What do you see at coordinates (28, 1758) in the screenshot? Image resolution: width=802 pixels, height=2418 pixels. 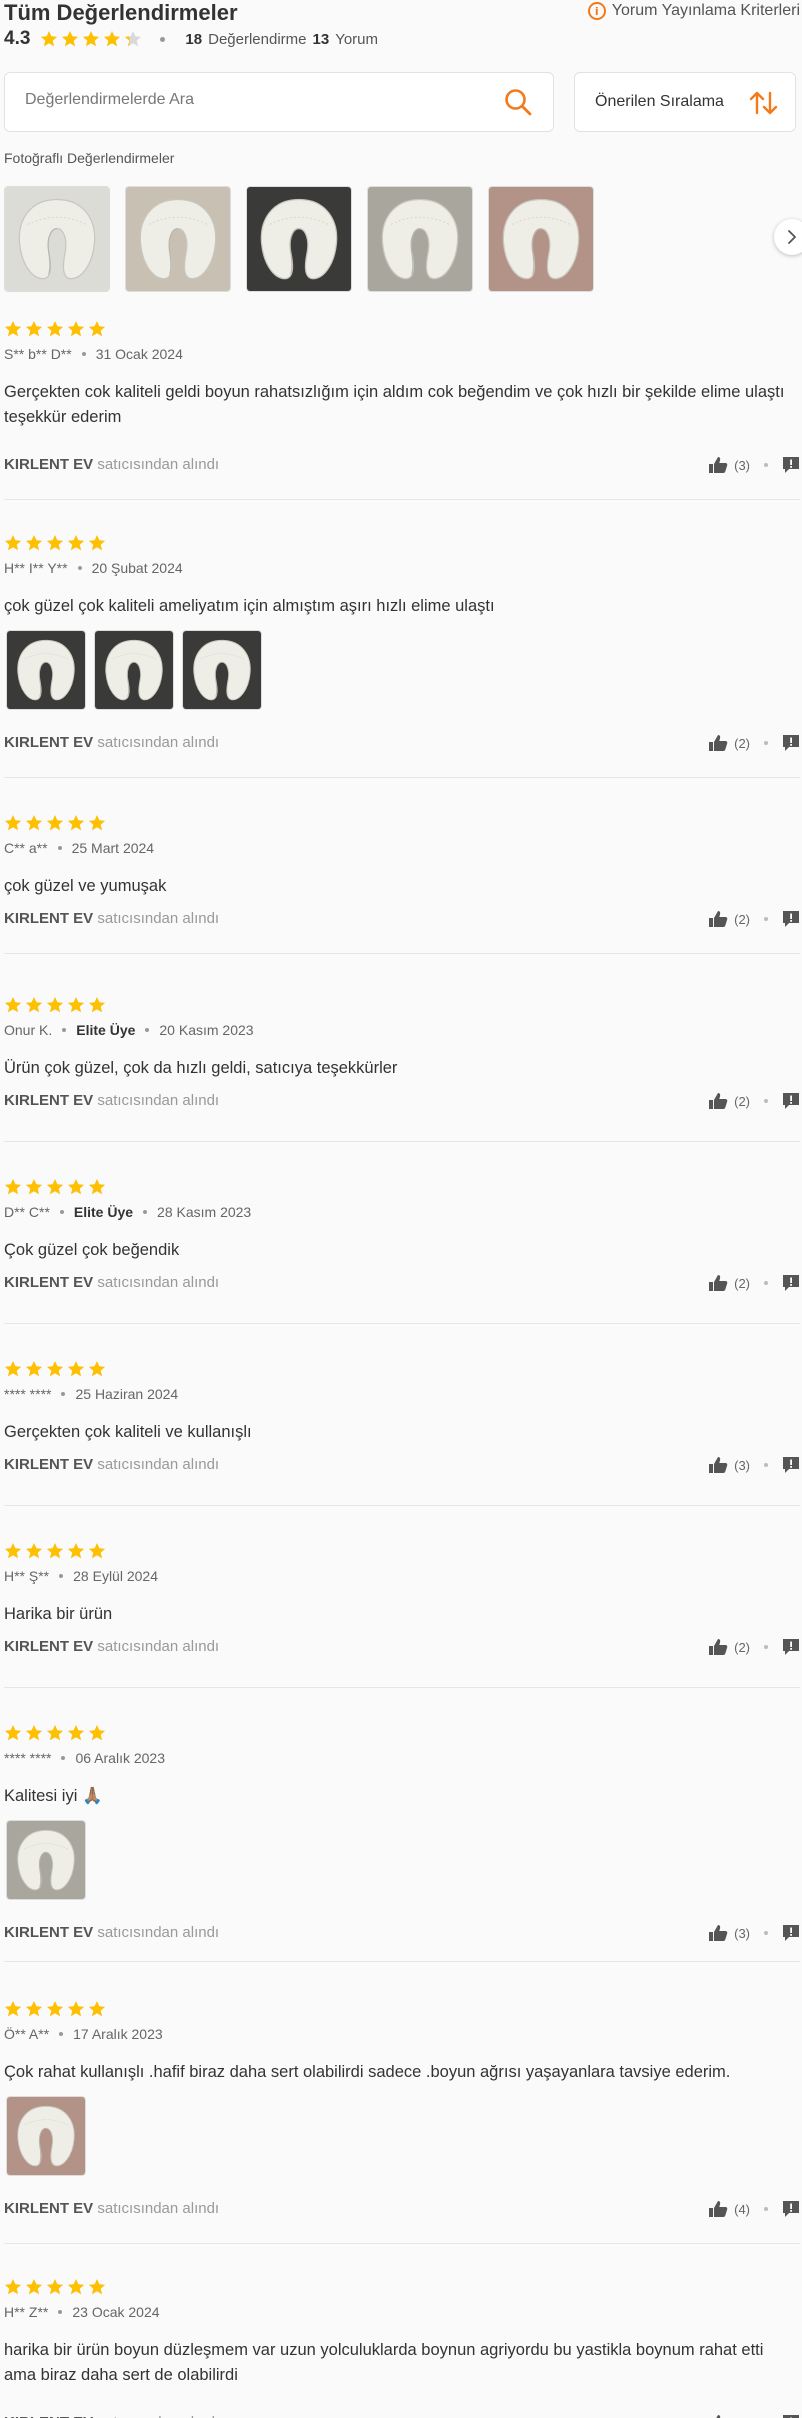 I see `review-author: **** ****` at bounding box center [28, 1758].